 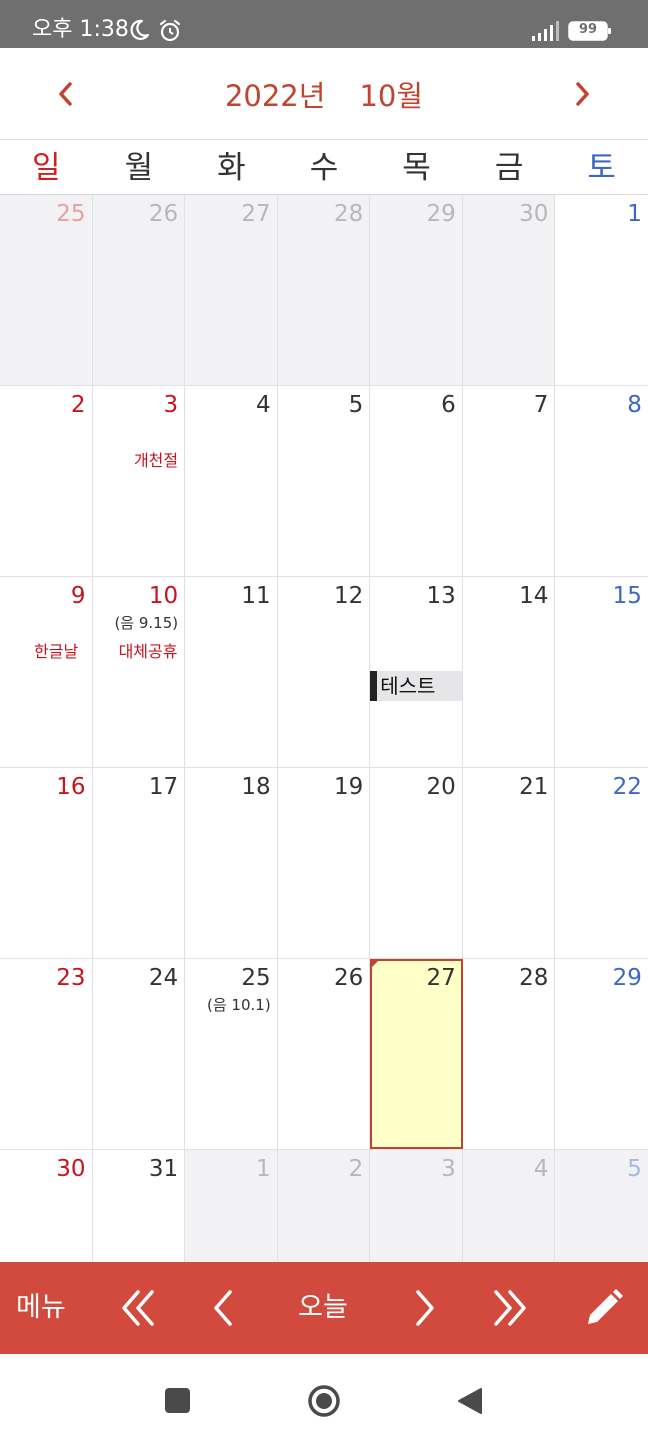 I want to click on holiday-label: 한글날, so click(x=56, y=651).